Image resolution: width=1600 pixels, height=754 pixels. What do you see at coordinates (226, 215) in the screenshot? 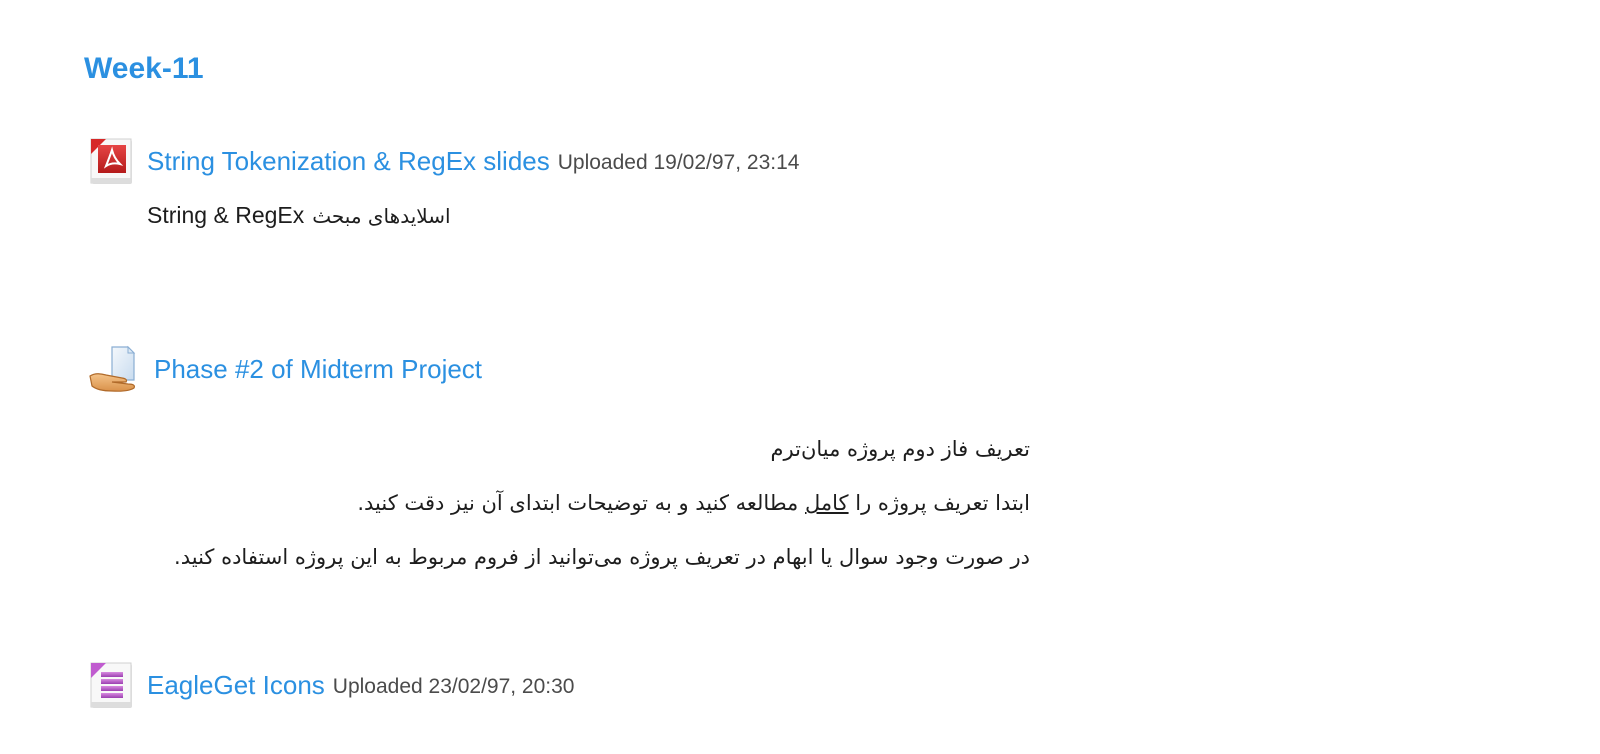
I see `description-ltr-text: String & RegEx` at bounding box center [226, 215].